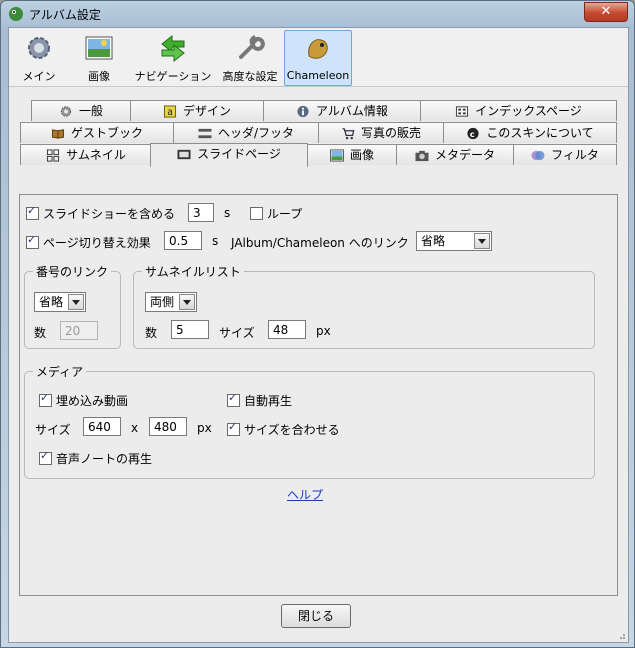 This screenshot has width=635, height=648. Describe the element at coordinates (237, 333) in the screenshot. I see `thumbnail-size-label: サイズ` at that location.